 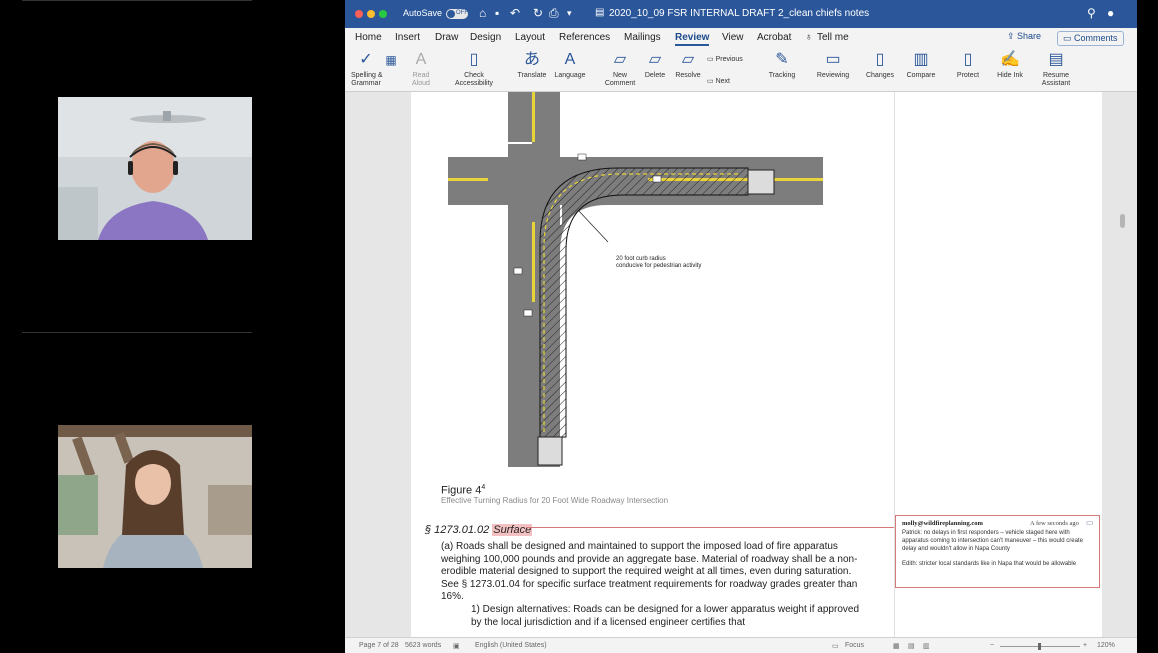 I want to click on next-comment-button: ▭ Next, so click(x=718, y=81).